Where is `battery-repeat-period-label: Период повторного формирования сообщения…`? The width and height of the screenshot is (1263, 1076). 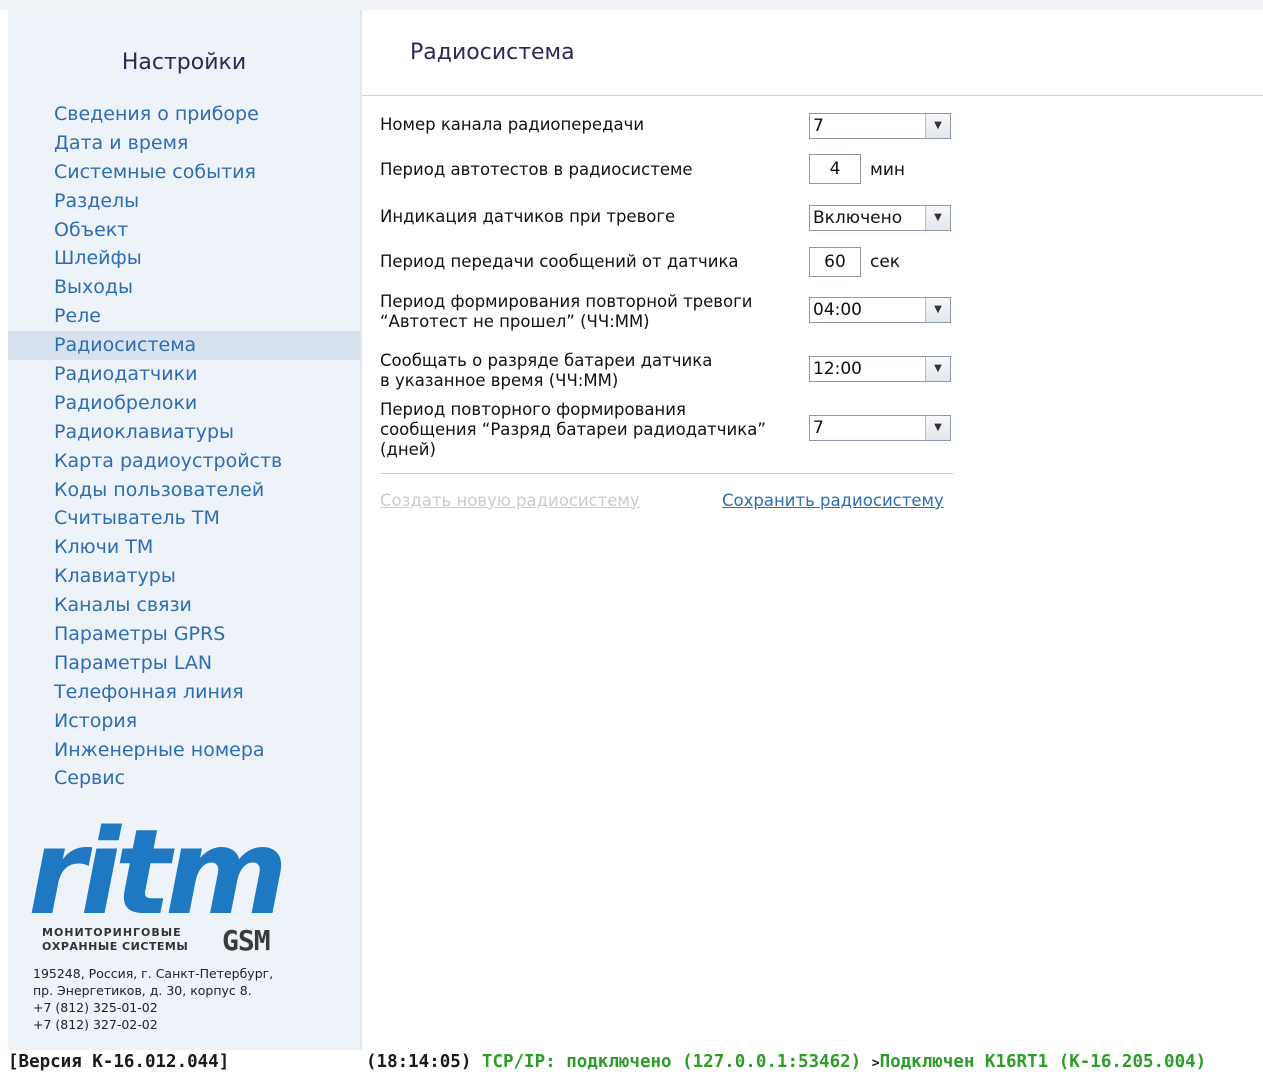 battery-repeat-period-label: Период повторного формирования сообщения… is located at coordinates (573, 429).